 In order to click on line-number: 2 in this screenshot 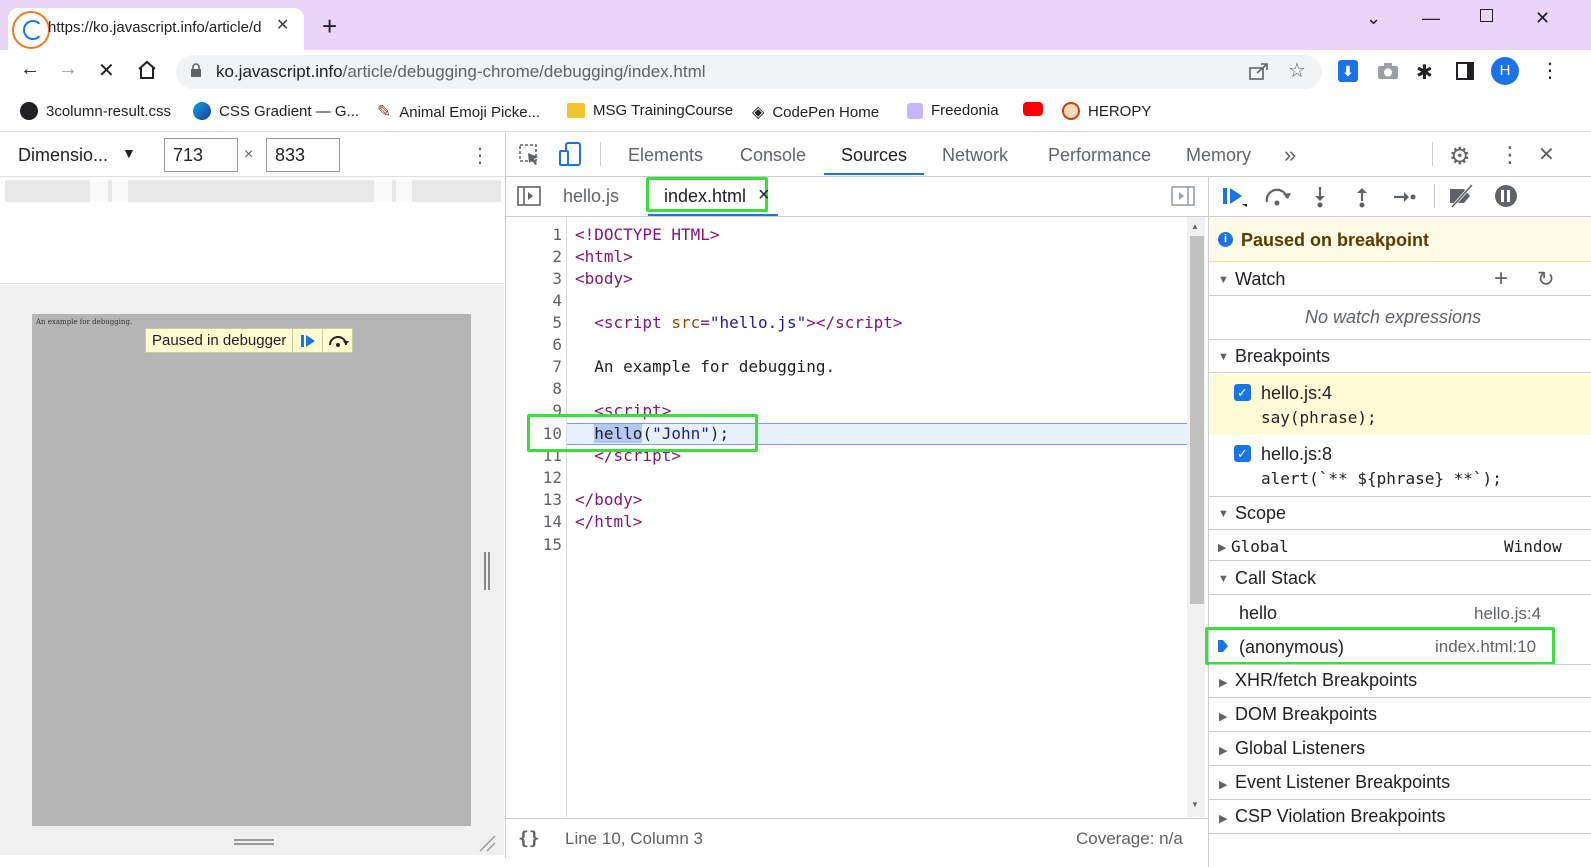, I will do `click(534, 256)`.